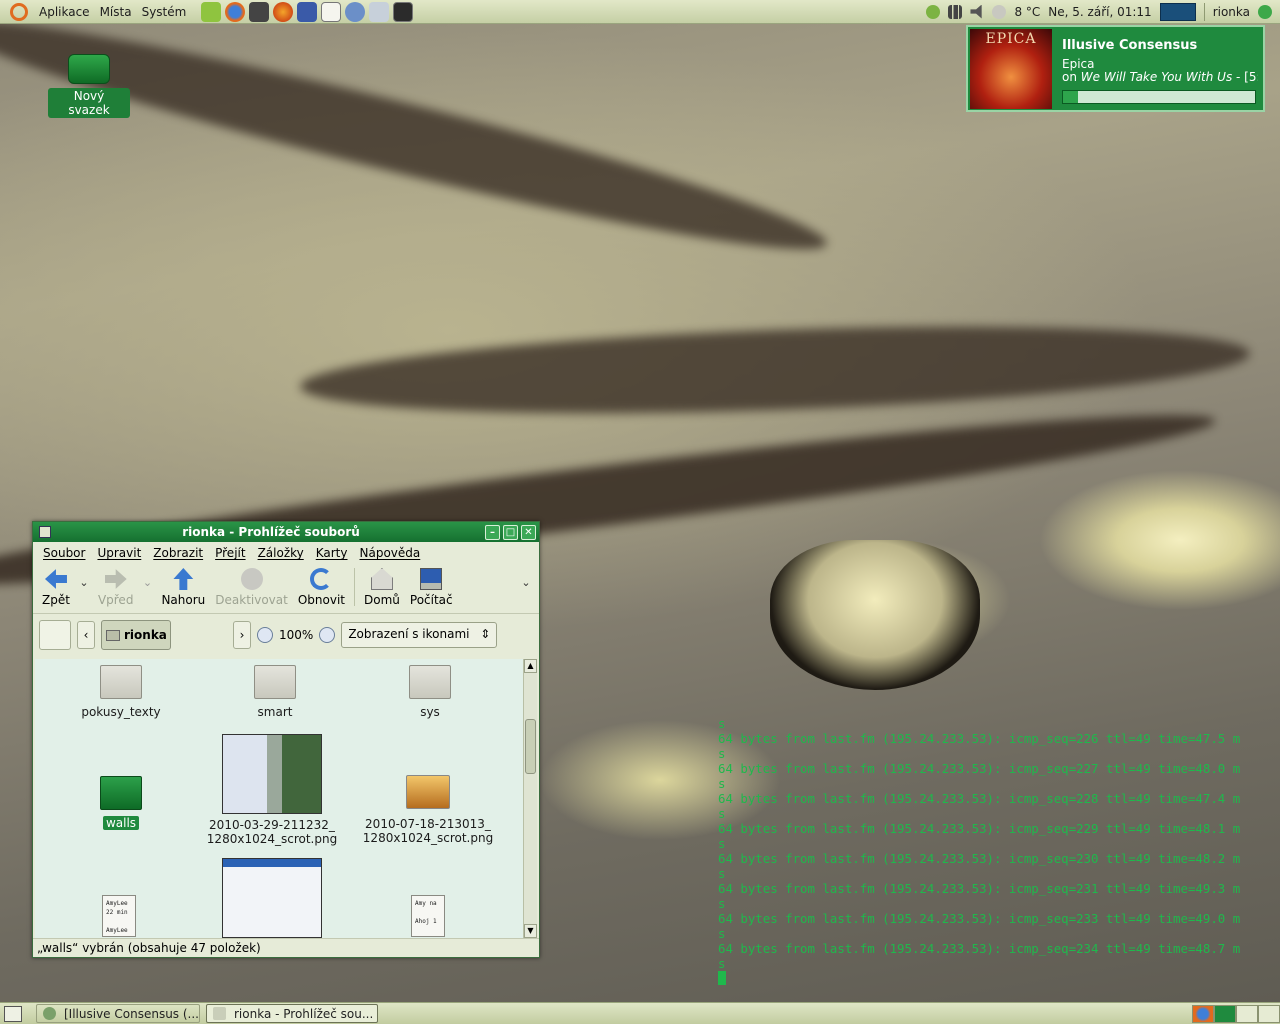 The height and width of the screenshot is (1024, 1280). I want to click on back-label: Zpět, so click(56, 600).